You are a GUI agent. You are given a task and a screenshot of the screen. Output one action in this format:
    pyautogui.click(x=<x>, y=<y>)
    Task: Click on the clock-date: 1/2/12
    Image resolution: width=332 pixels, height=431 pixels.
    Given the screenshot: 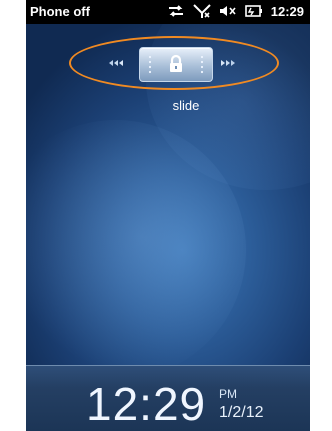 What is the action you would take?
    pyautogui.click(x=241, y=412)
    